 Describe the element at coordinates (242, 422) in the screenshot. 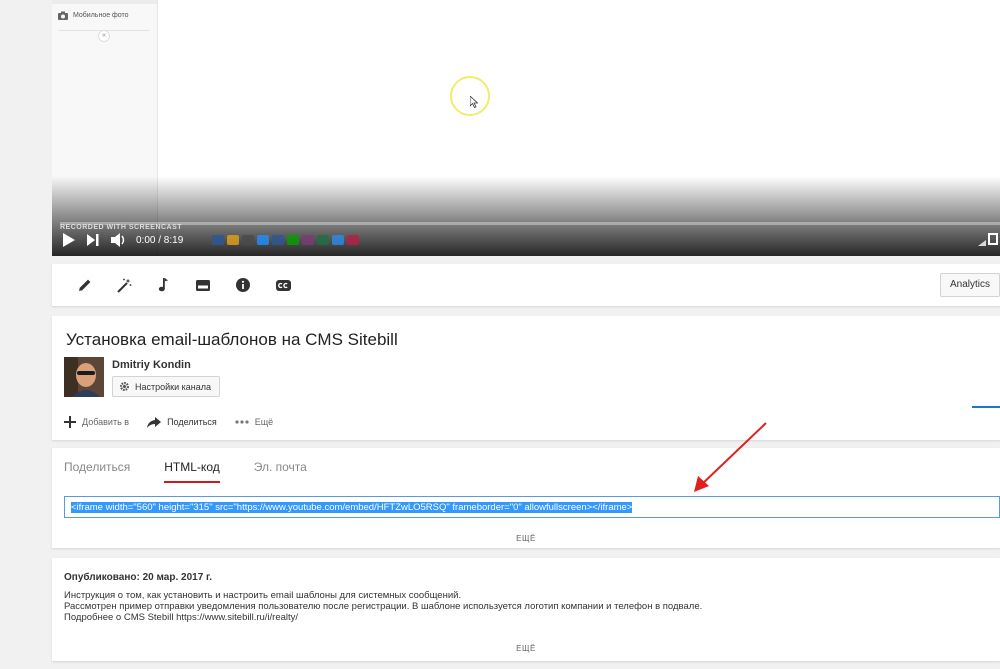

I see `more-dots-icon` at that location.